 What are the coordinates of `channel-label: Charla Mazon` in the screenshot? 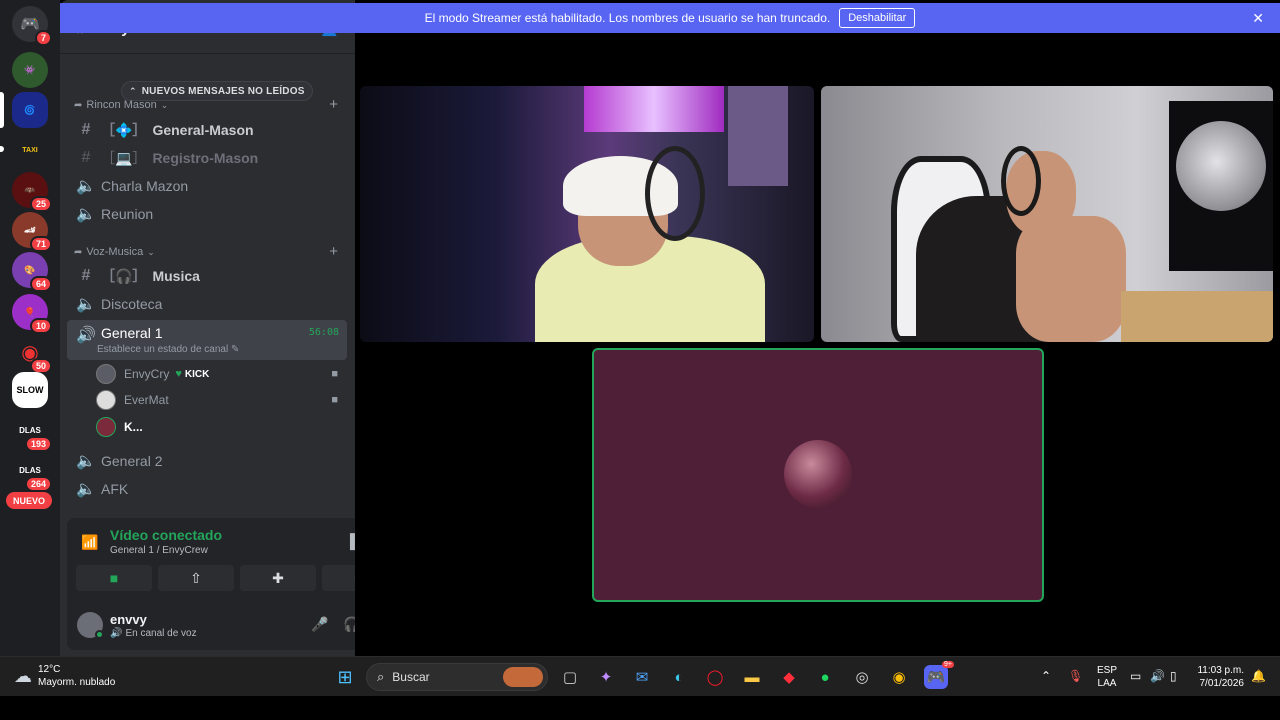 It's located at (145, 186).